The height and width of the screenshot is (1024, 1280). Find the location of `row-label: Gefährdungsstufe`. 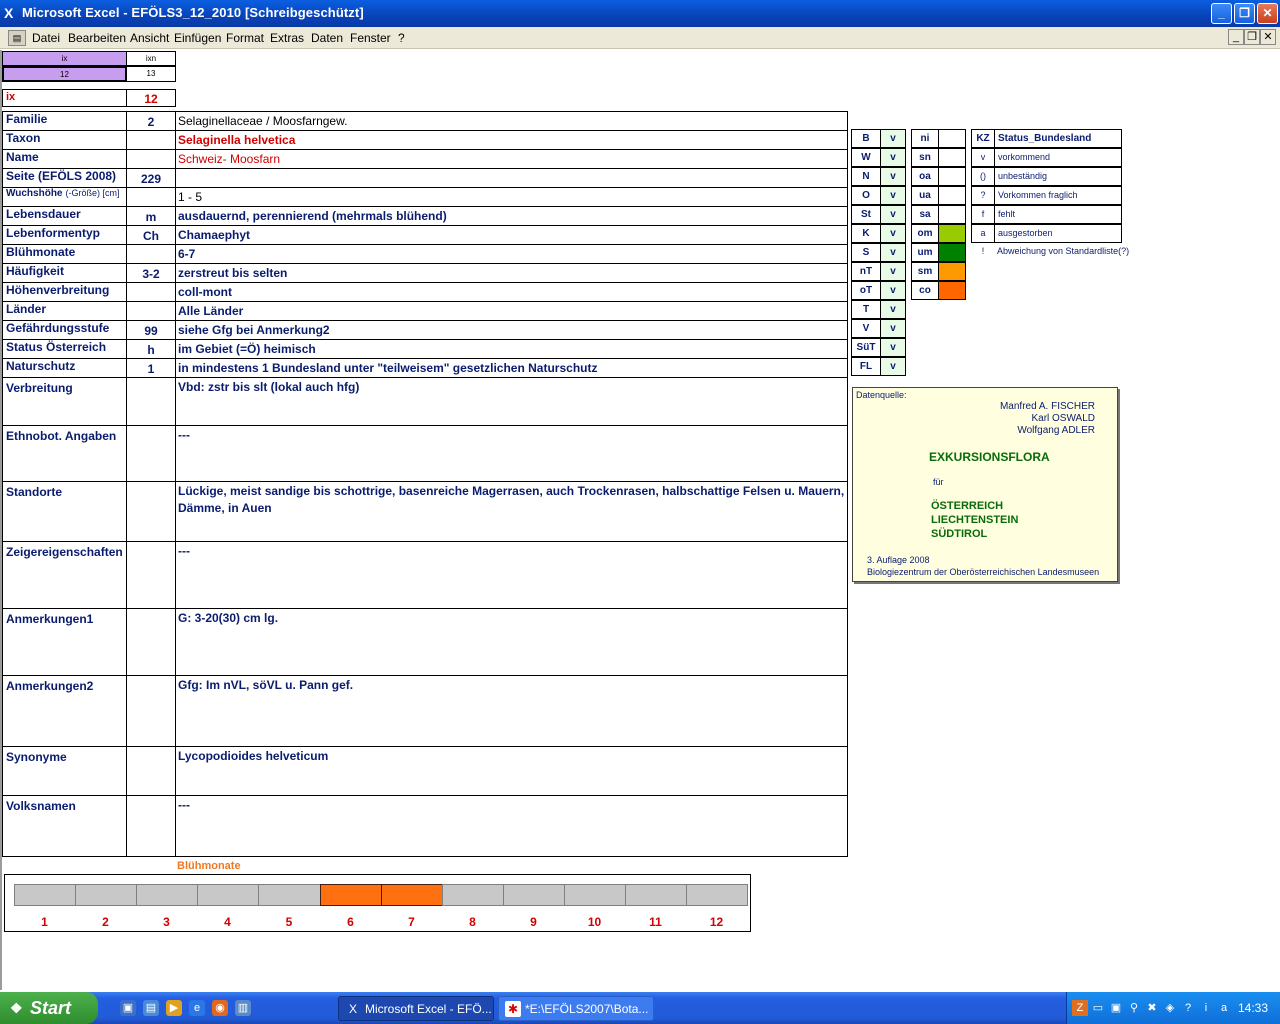

row-label: Gefährdungsstufe is located at coordinates (64, 330).